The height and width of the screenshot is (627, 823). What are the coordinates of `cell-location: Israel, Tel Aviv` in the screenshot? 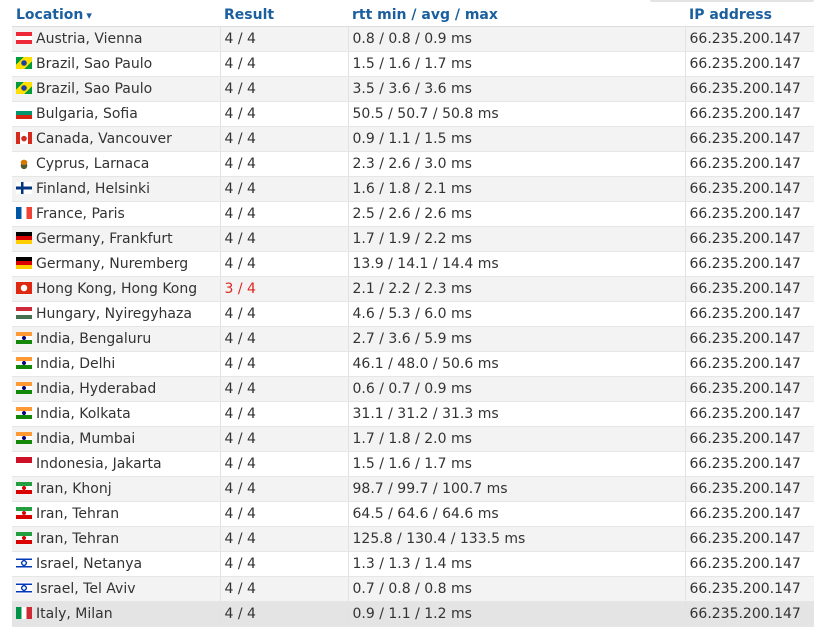 It's located at (116, 589).